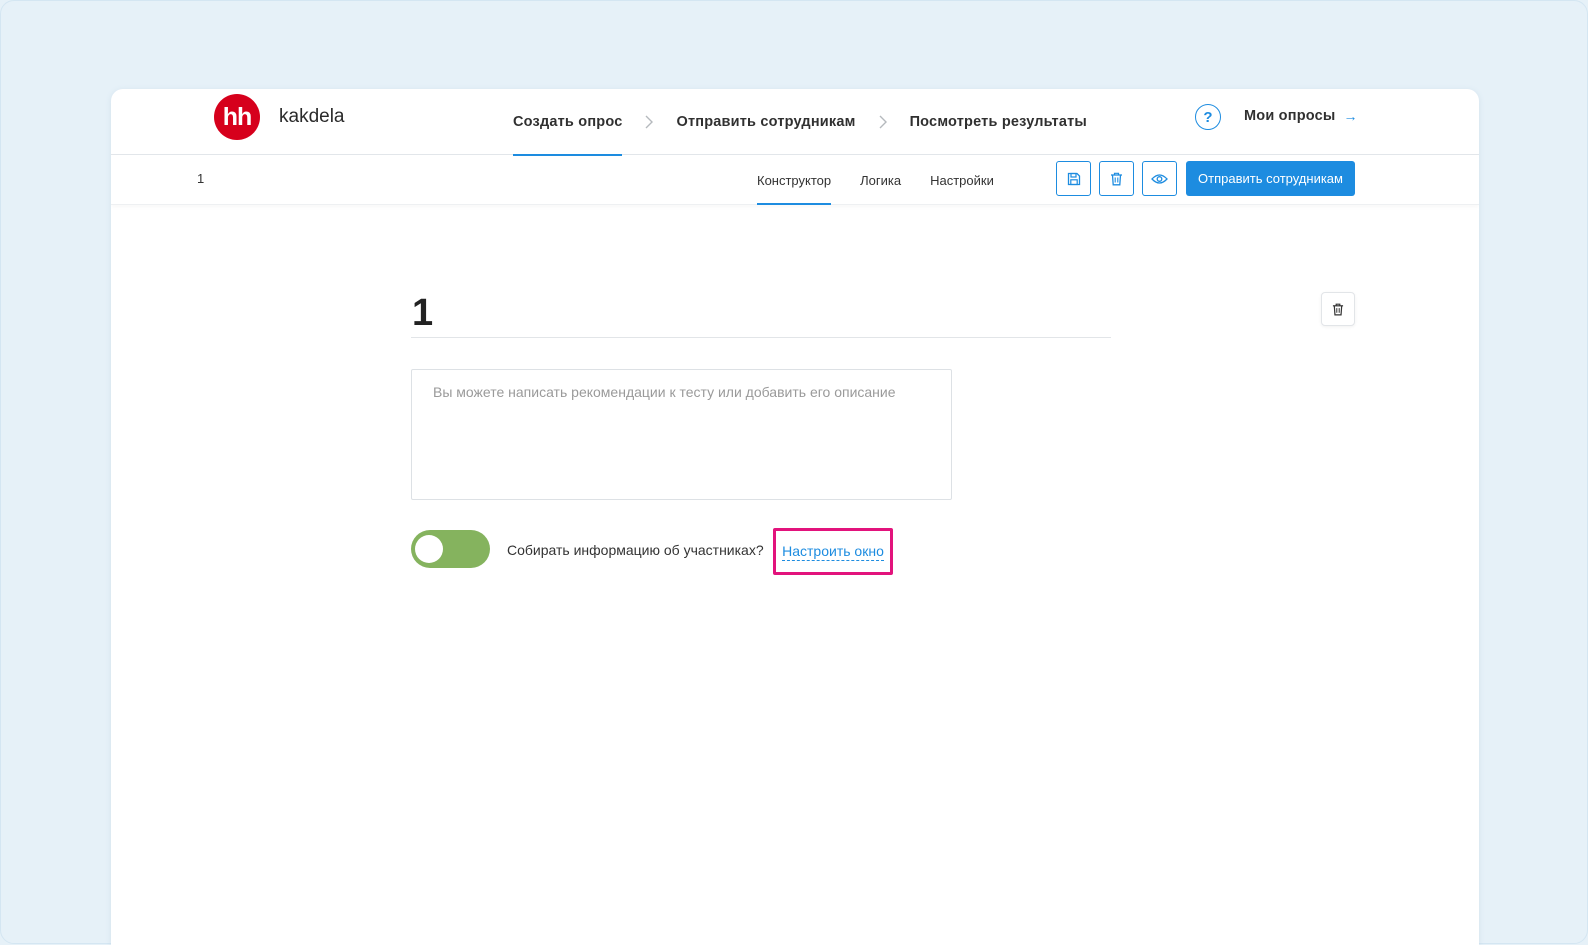 This screenshot has width=1588, height=945. I want to click on tab-label: Настройки, so click(962, 180).